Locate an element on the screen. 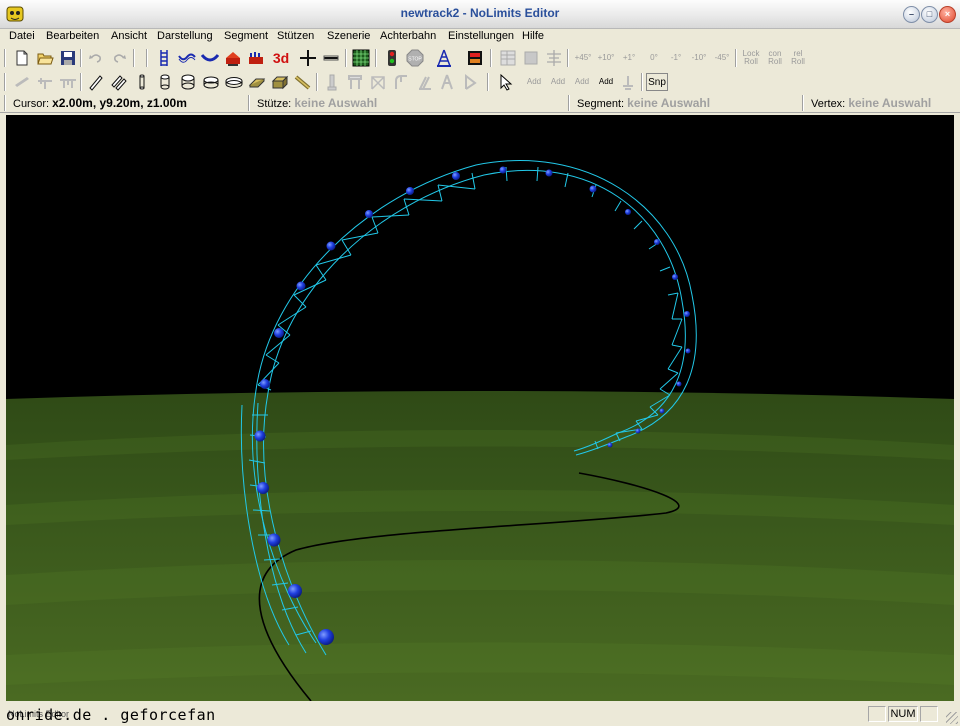 The height and width of the screenshot is (726, 960). view-3d-button: 3d is located at coordinates (281, 58).